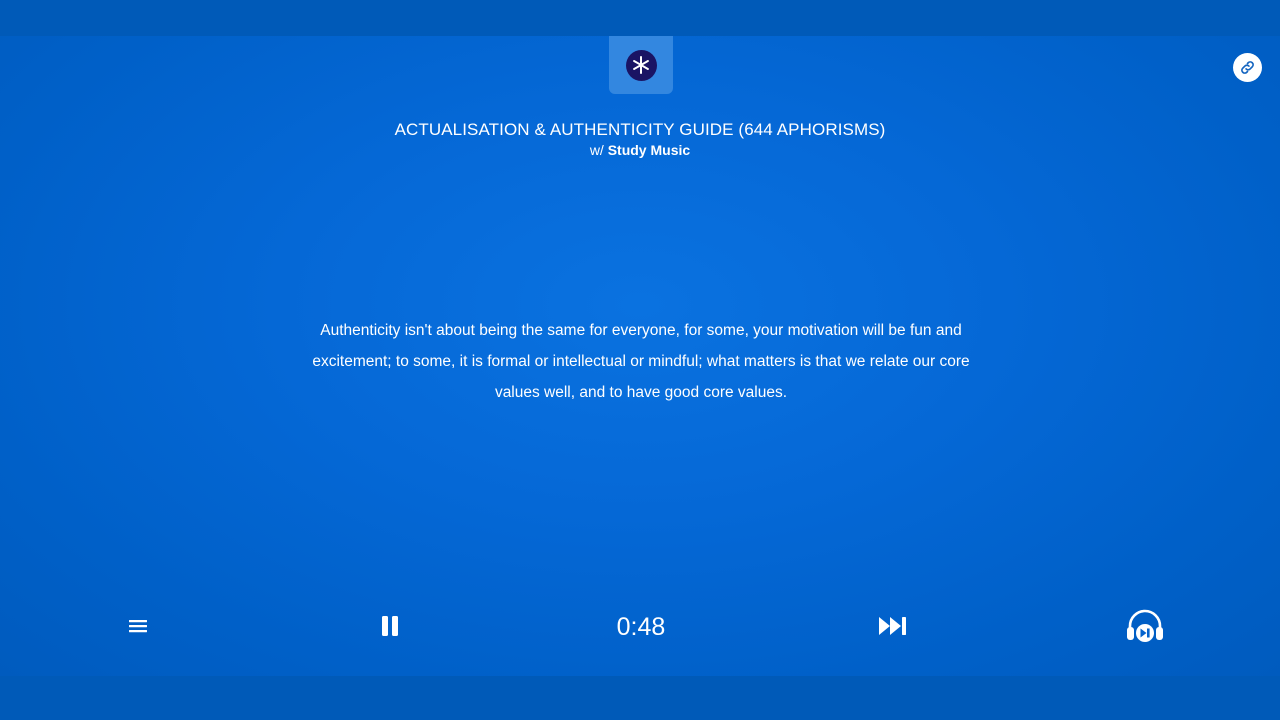  I want to click on menu-icon, so click(138, 626).